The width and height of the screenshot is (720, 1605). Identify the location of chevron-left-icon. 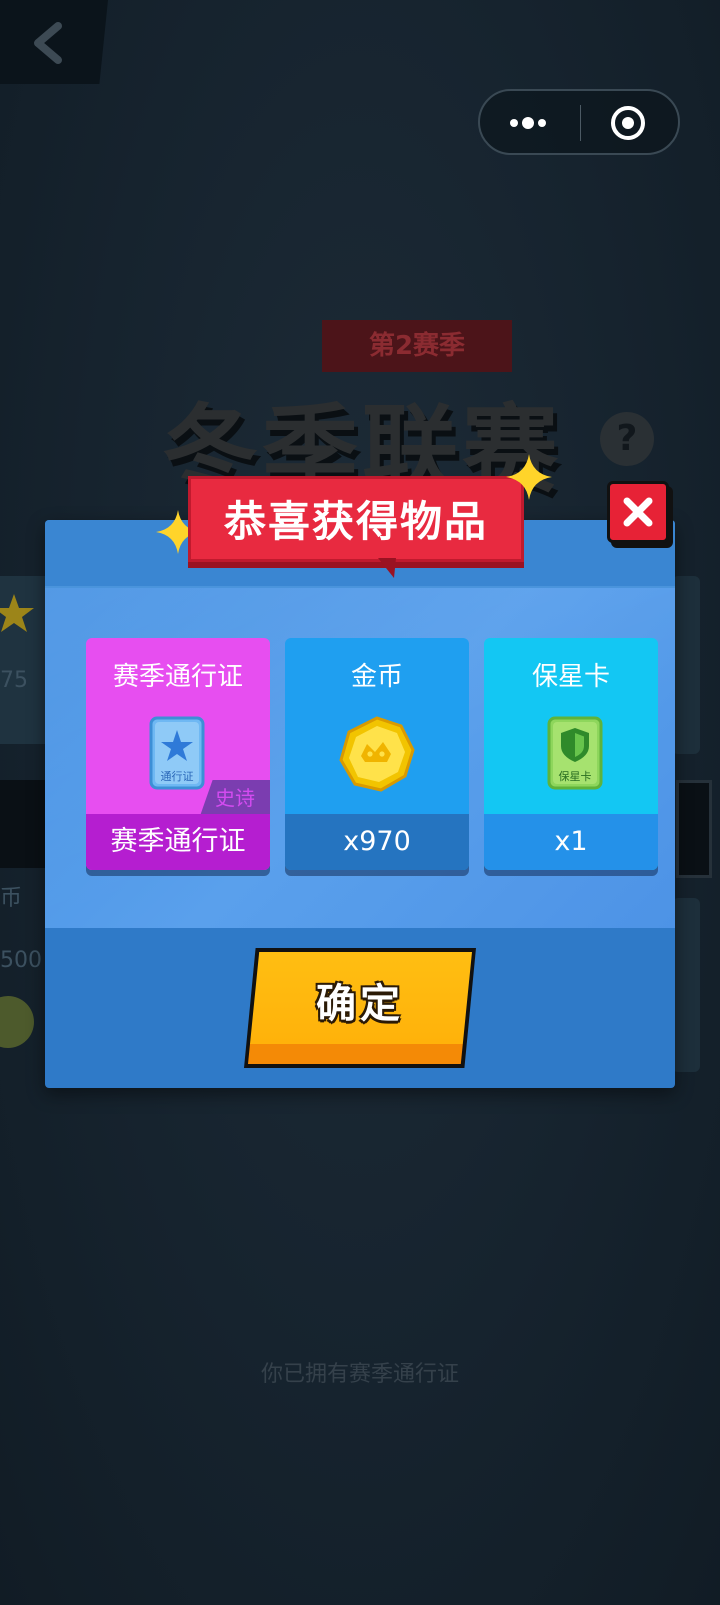
(48, 43).